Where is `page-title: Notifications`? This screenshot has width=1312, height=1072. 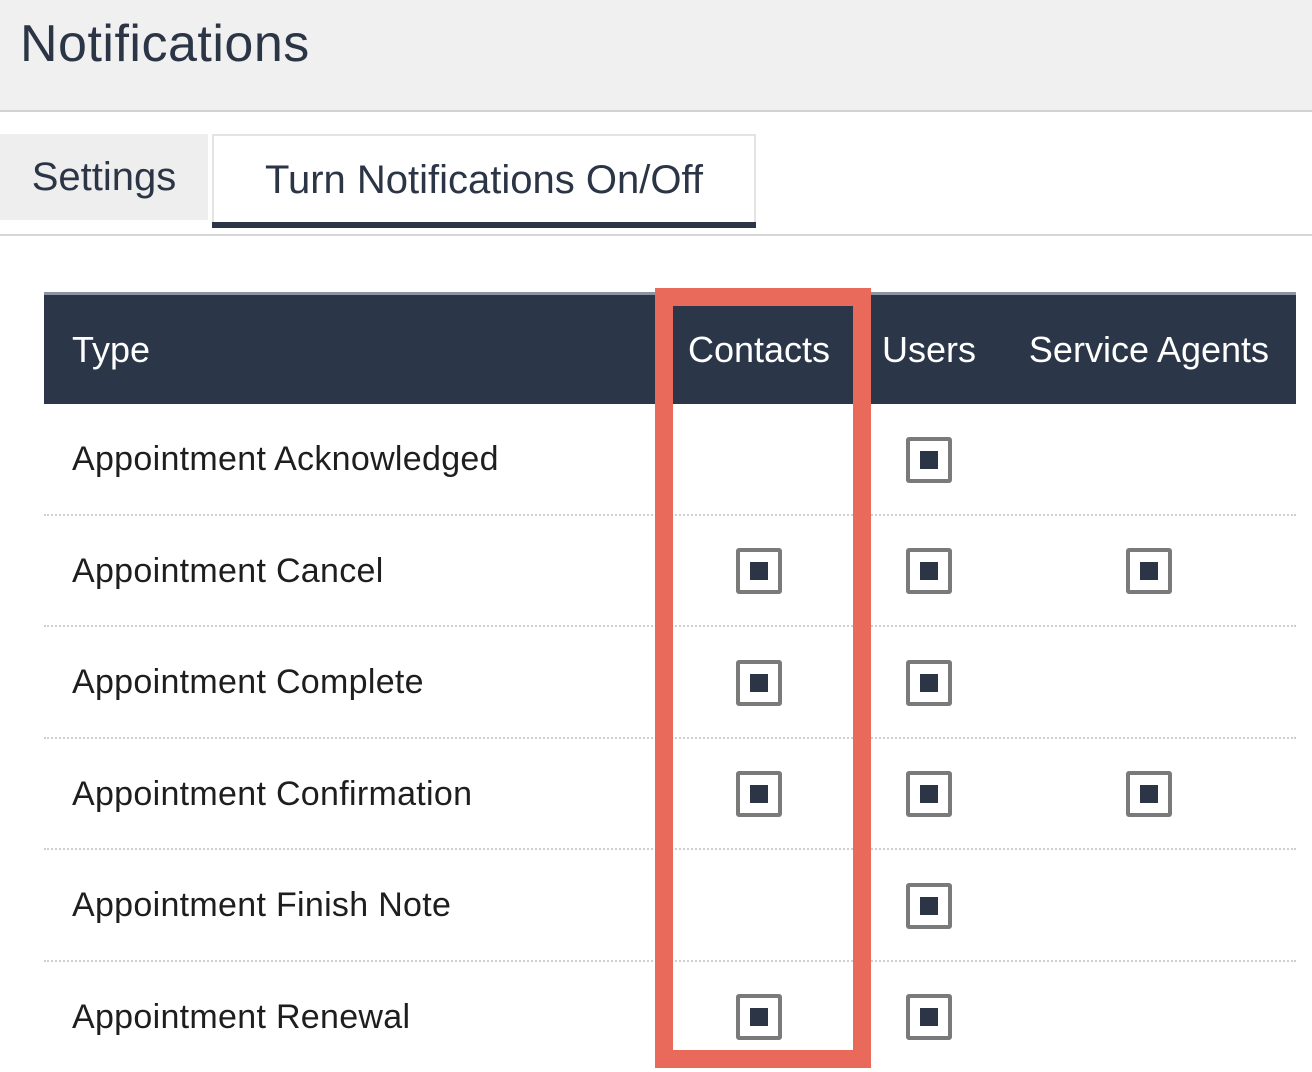
page-title: Notifications is located at coordinates (165, 44).